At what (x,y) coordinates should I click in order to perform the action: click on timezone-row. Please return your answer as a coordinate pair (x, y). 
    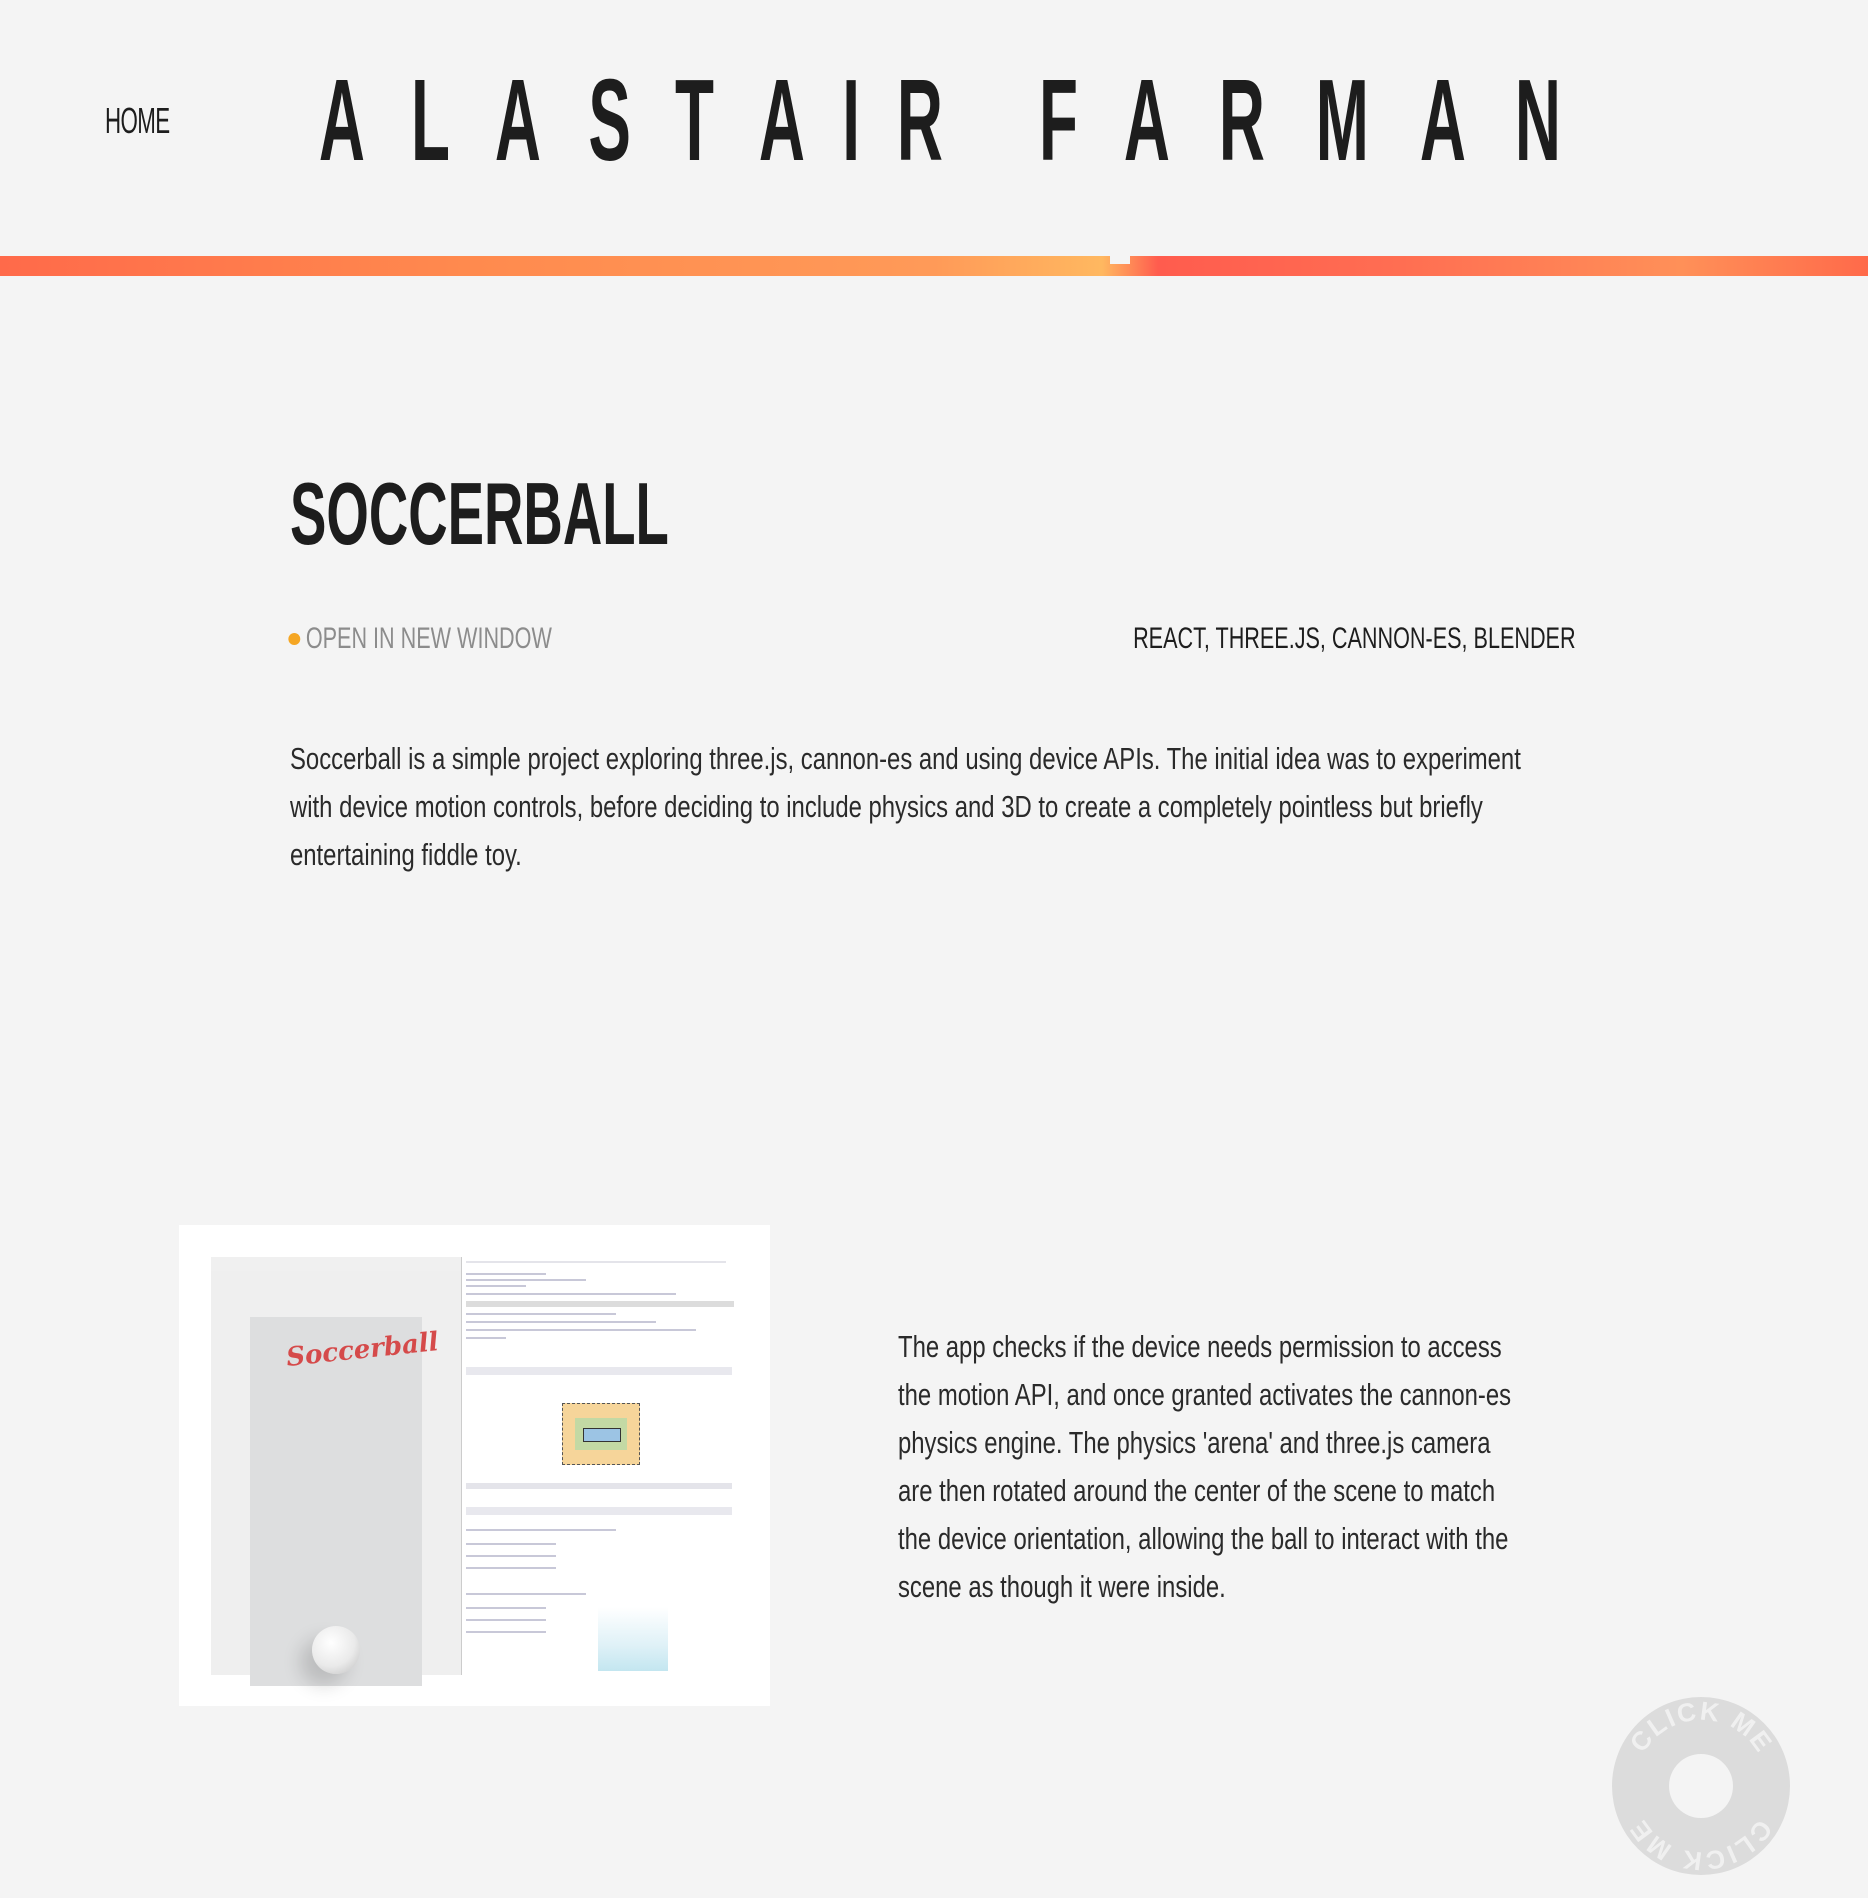
    Looking at the image, I should click on (511, 1568).